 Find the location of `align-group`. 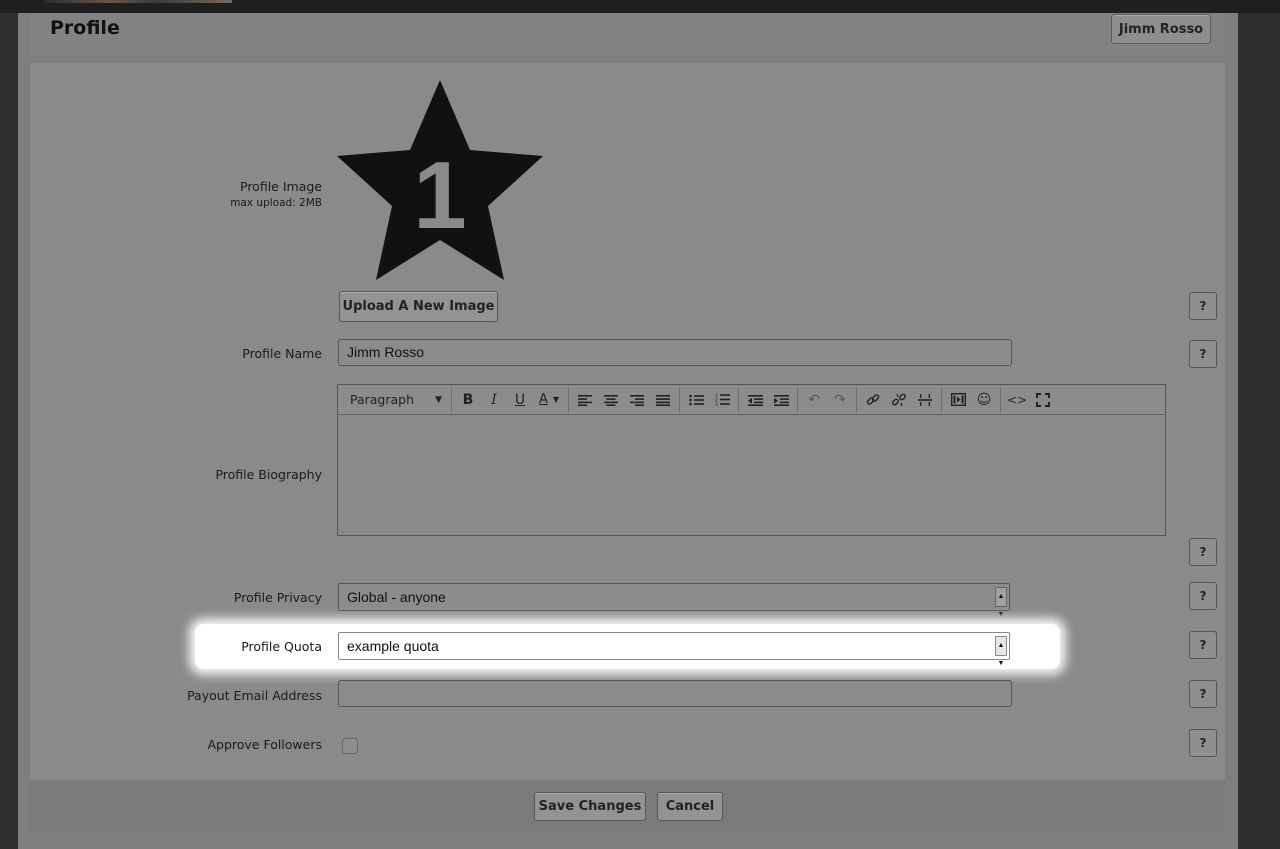

align-group is located at coordinates (624, 399).